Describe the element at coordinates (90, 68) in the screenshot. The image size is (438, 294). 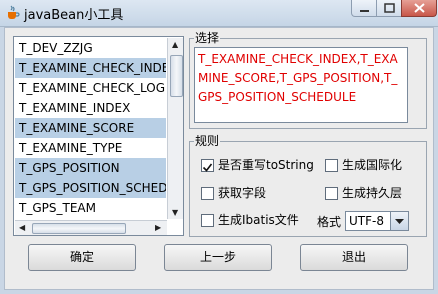
I see `list-item: T_EXAMINE_CHECK_INDEX` at that location.